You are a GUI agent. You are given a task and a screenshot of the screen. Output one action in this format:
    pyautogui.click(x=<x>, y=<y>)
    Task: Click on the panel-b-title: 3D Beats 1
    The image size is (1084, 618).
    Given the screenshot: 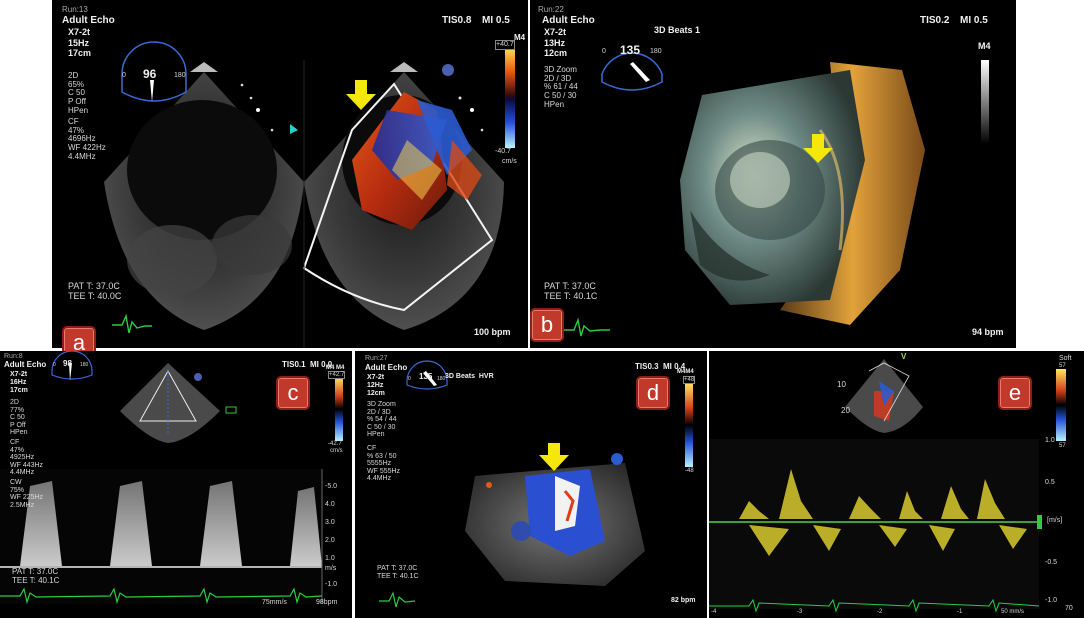 What is the action you would take?
    pyautogui.click(x=677, y=30)
    